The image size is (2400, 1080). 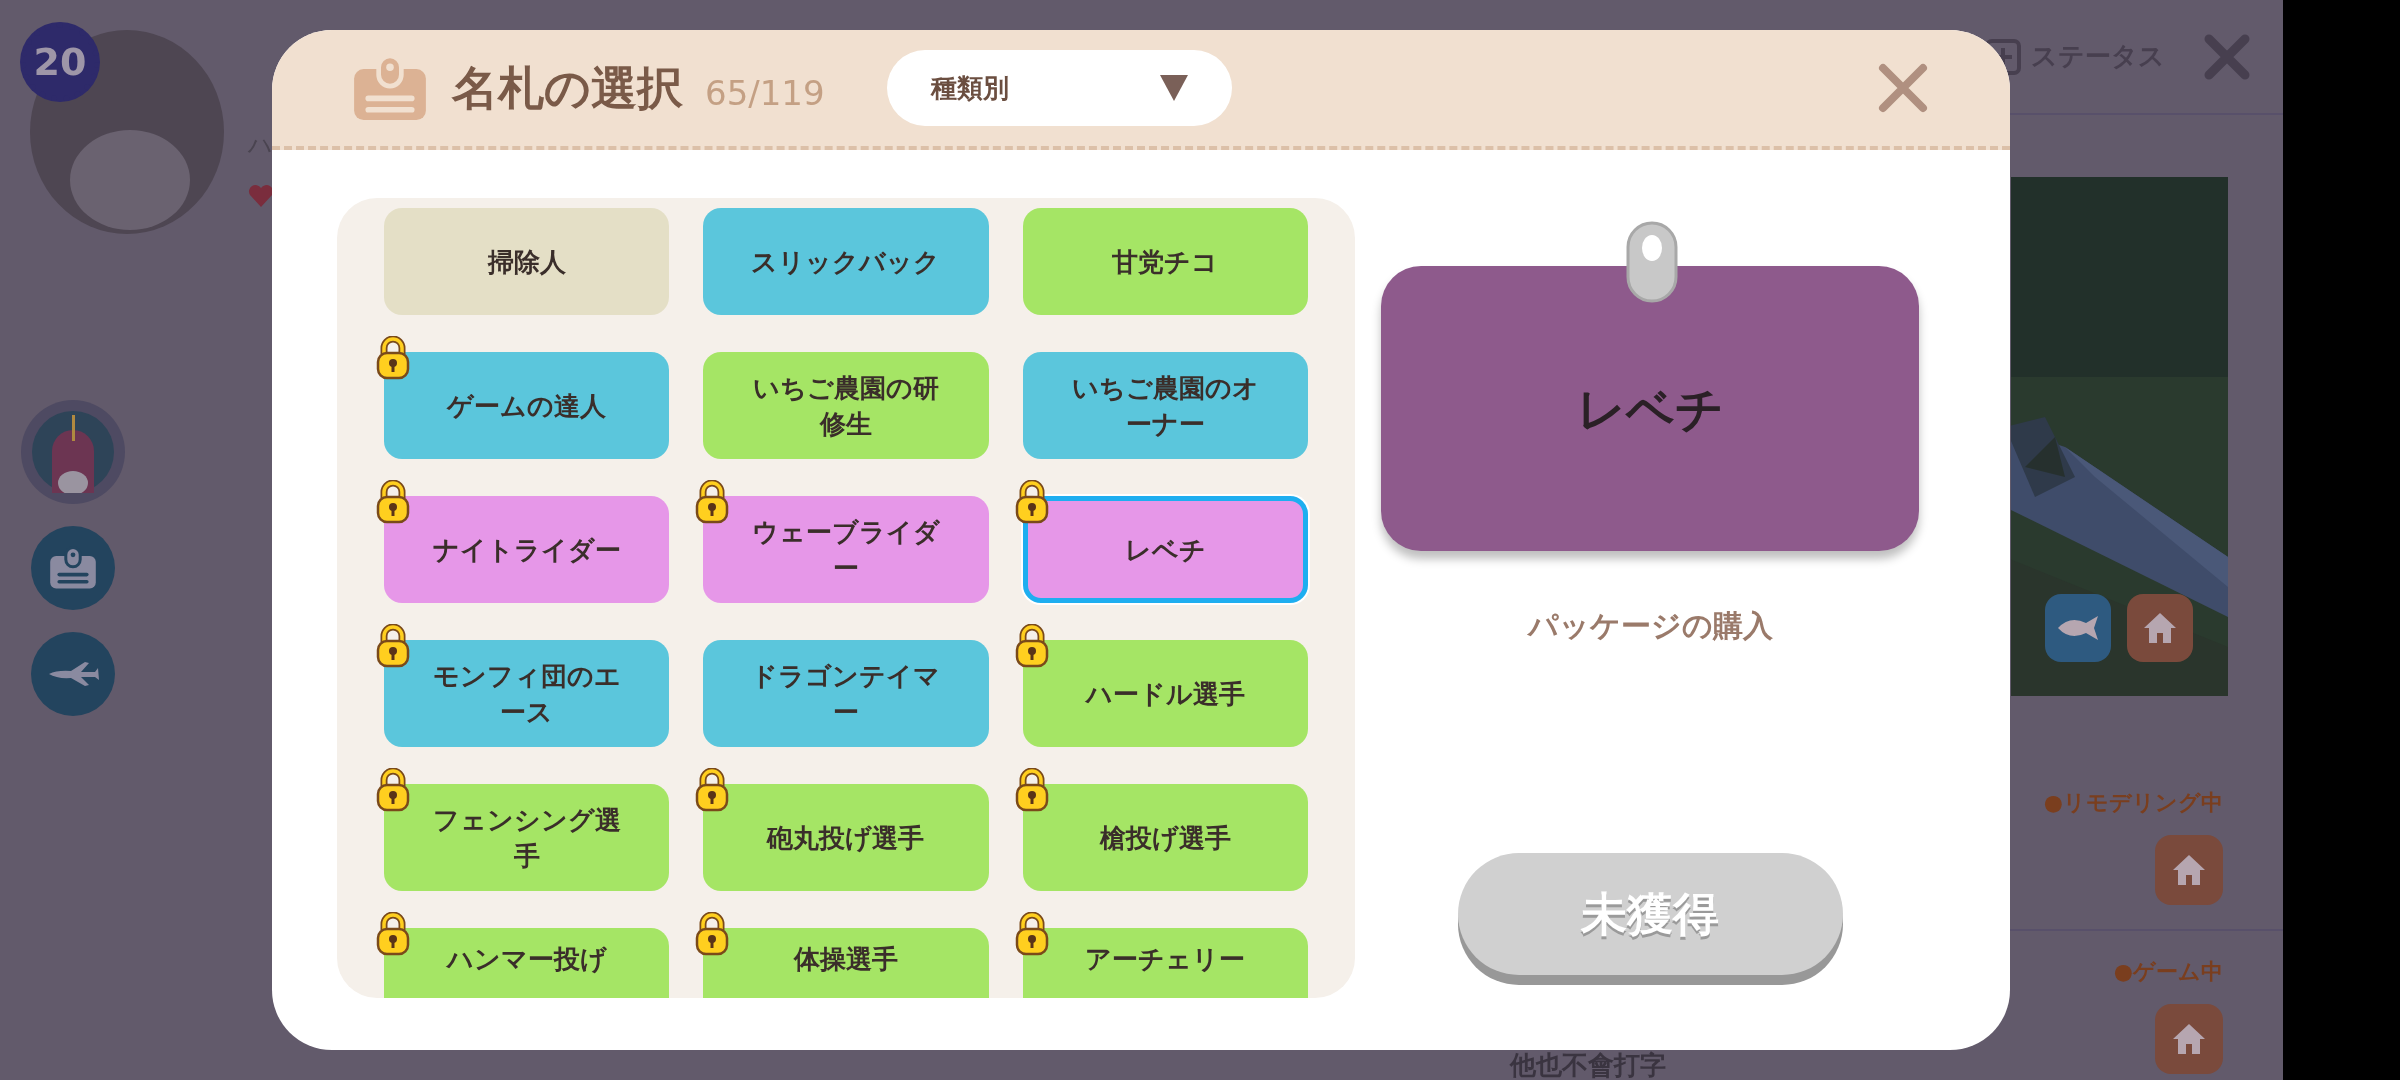 What do you see at coordinates (846, 693) in the screenshot?
I see `nameplate-tile: ドラゴンテイマー` at bounding box center [846, 693].